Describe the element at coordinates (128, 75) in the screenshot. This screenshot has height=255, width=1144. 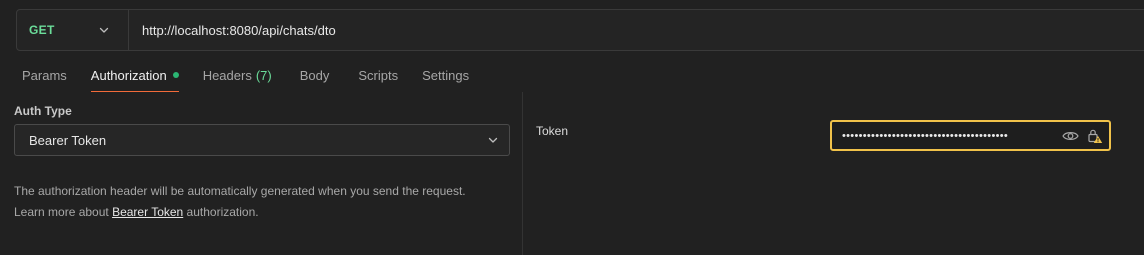
I see `tab-label: Authorization` at that location.